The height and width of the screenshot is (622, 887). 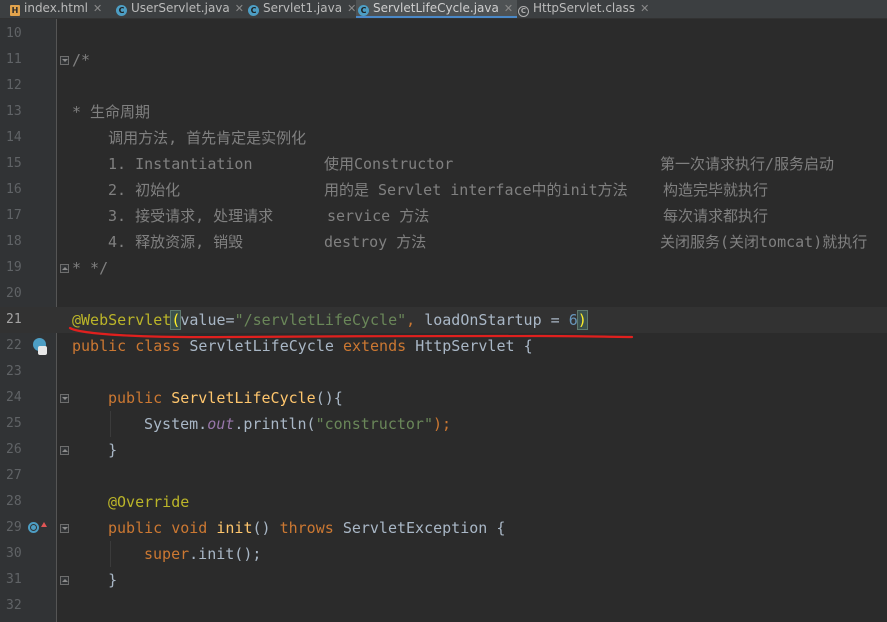 I want to click on underline-stroke, so click(x=351, y=332).